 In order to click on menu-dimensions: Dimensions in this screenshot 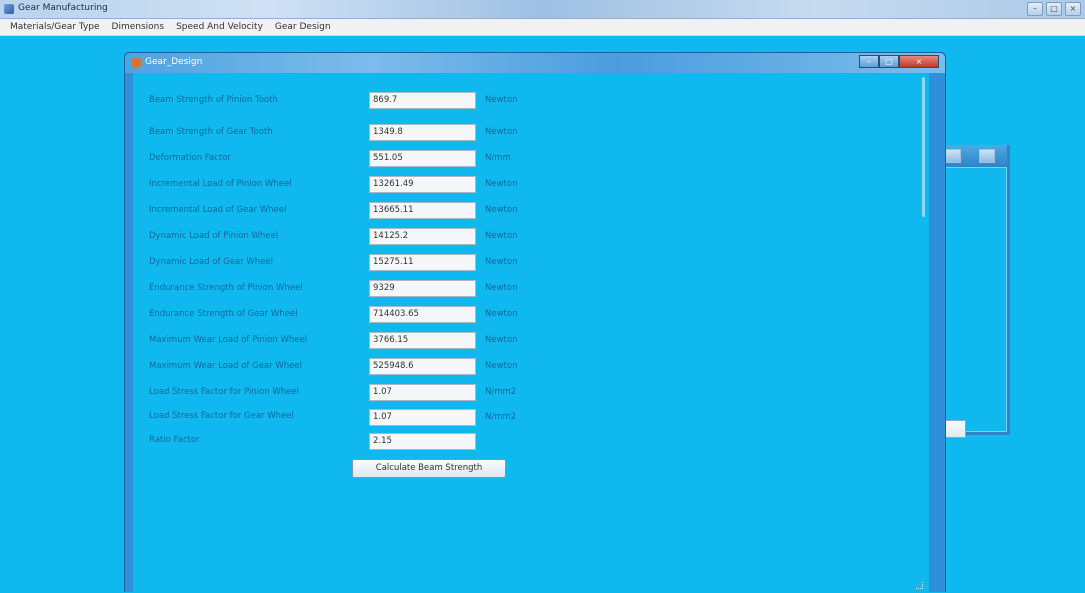, I will do `click(138, 27)`.